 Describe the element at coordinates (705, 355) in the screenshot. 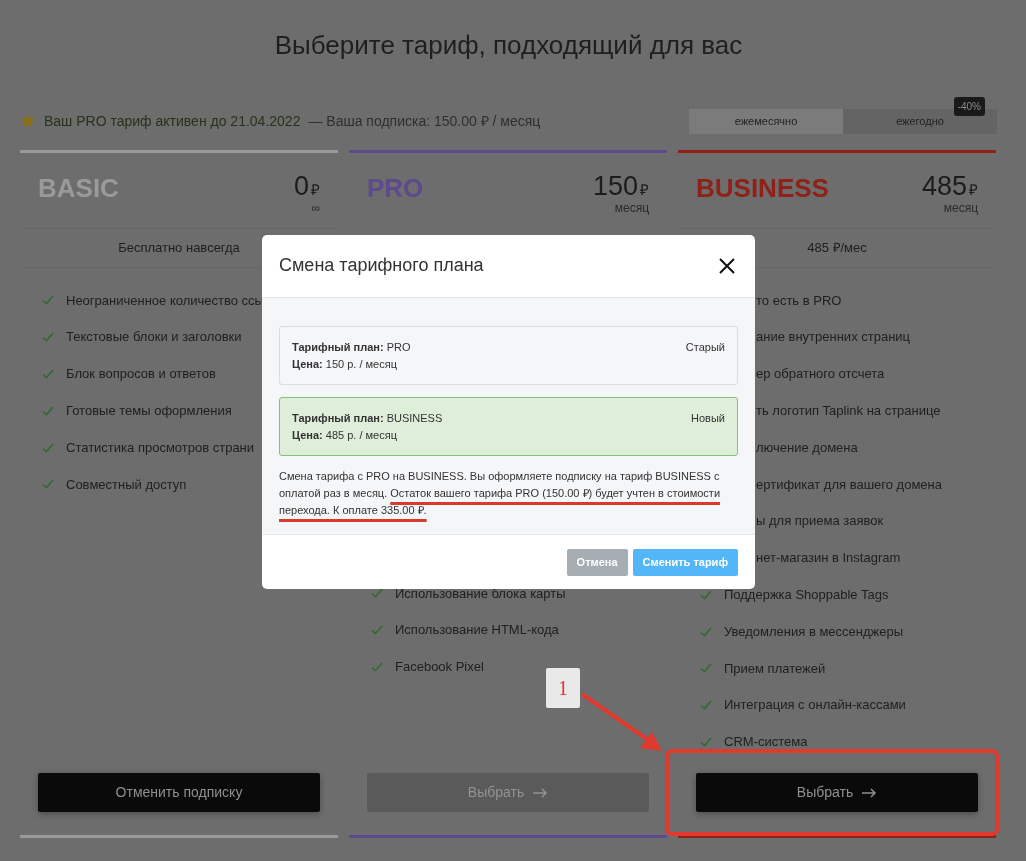

I see `plan-tag: Старый` at that location.